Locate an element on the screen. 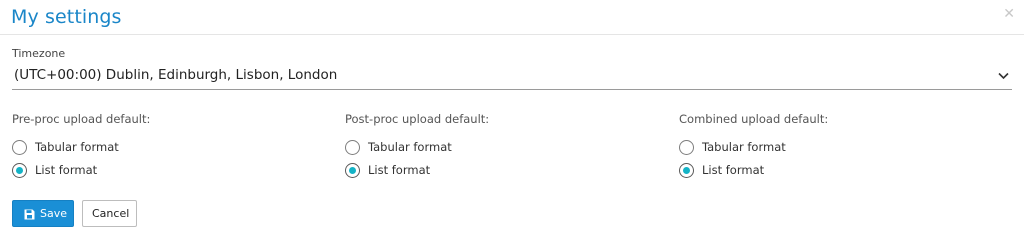  pre-proc-tabular-option: Tabular format is located at coordinates (177, 149).